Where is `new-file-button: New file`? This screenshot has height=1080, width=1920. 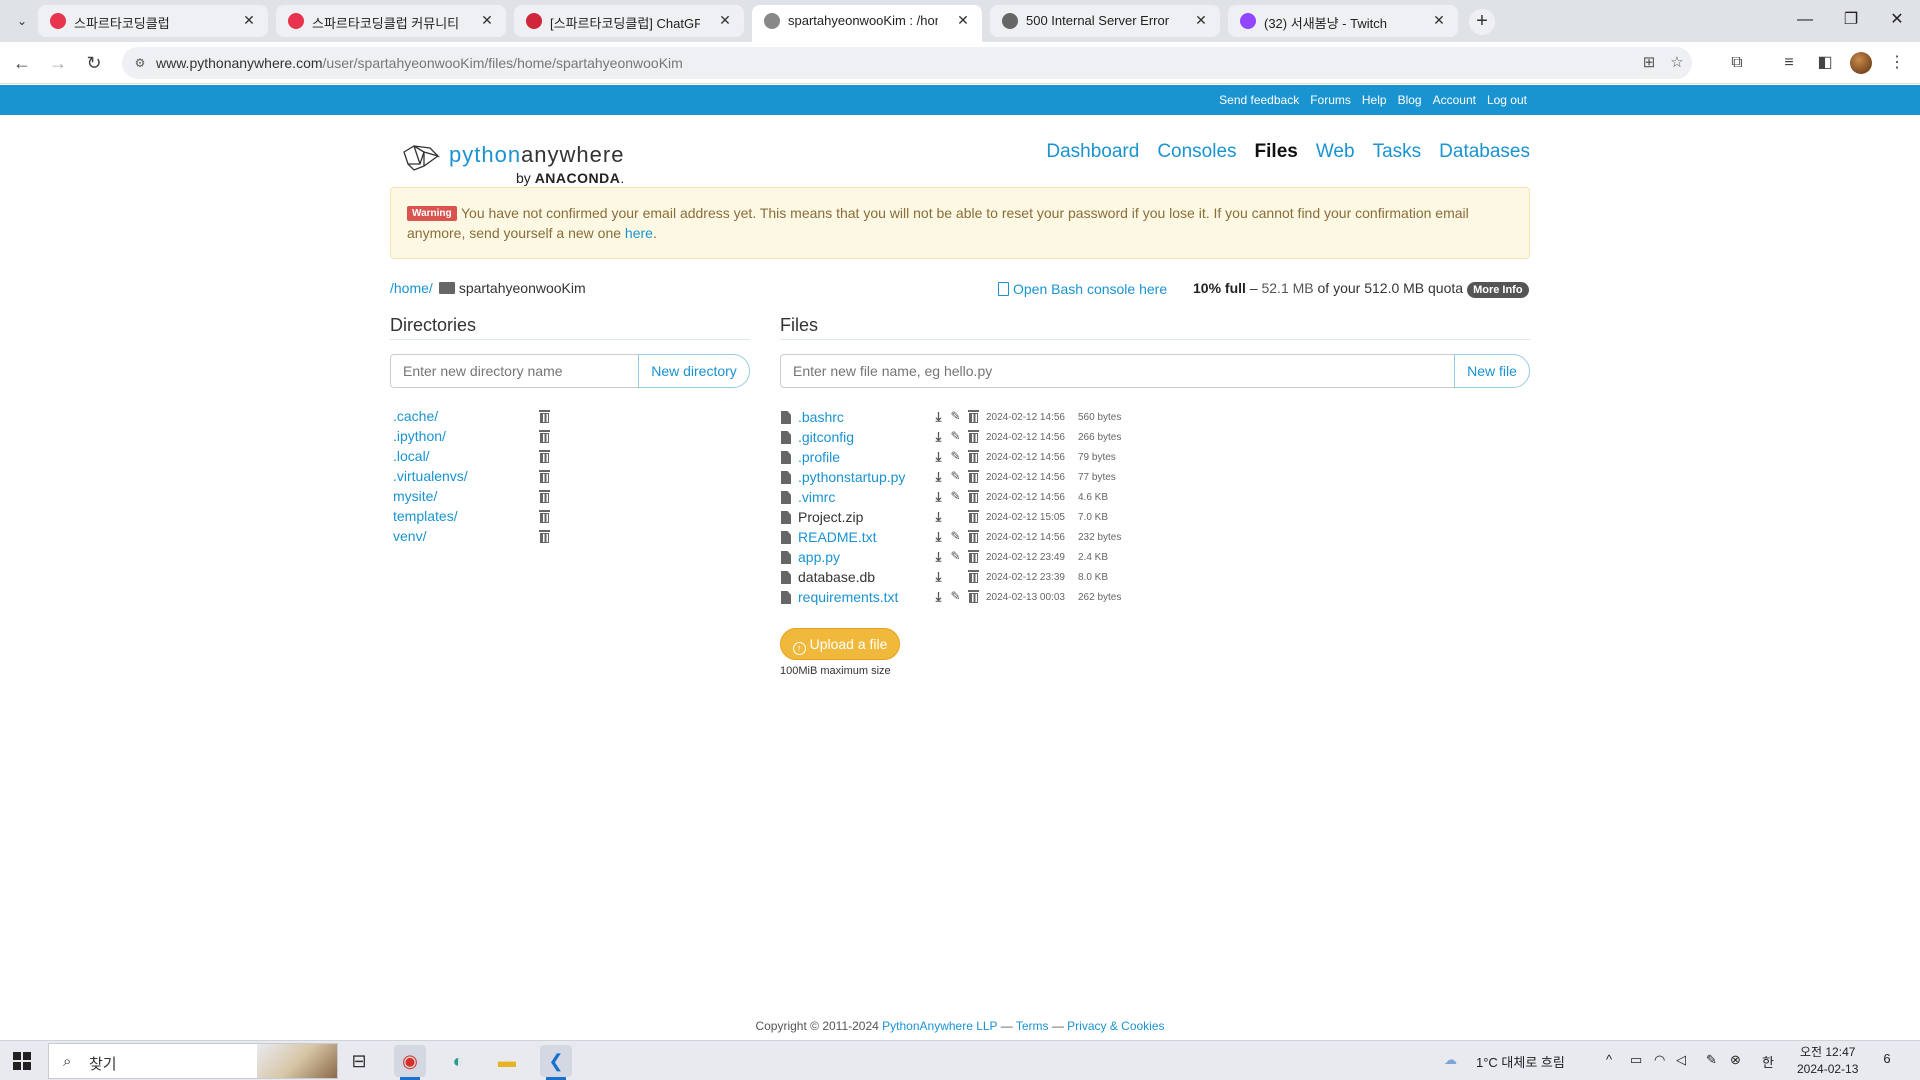
new-file-button: New file is located at coordinates (1492, 371).